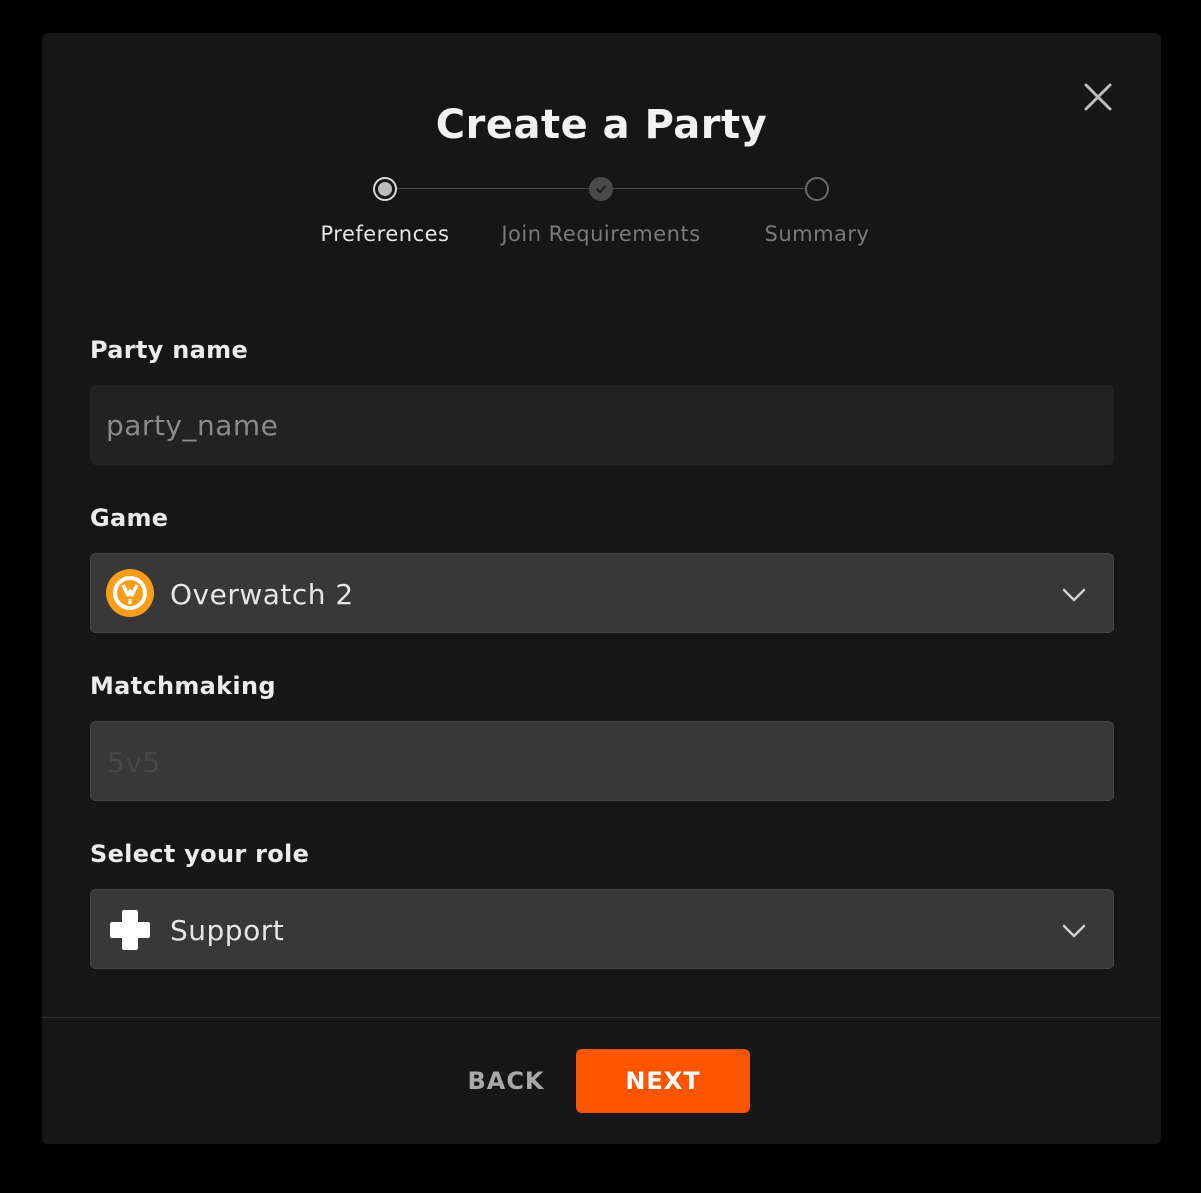 The height and width of the screenshot is (1193, 1201). Describe the element at coordinates (602, 425) in the screenshot. I see `party-name-input: party_name` at that location.